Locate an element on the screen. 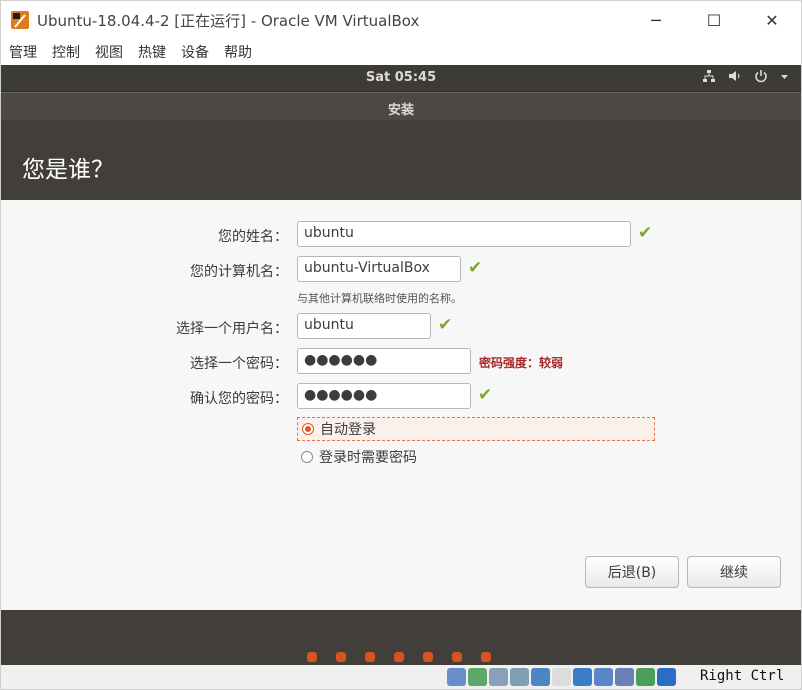 The image size is (802, 690). name-valid-check-icon: ✔ is located at coordinates (645, 233).